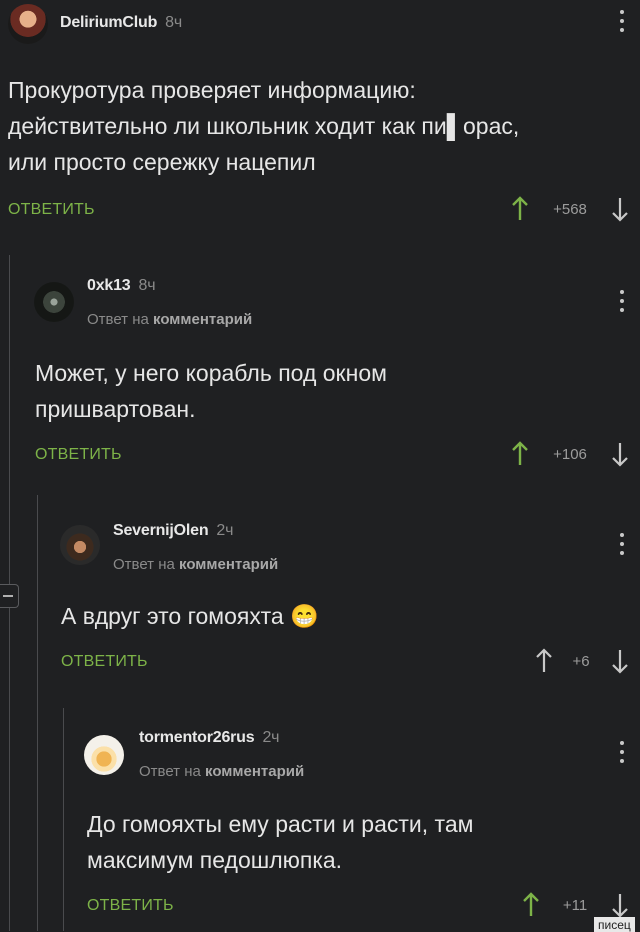  Describe the element at coordinates (614, 924) in the screenshot. I see `watermark: писец` at that location.